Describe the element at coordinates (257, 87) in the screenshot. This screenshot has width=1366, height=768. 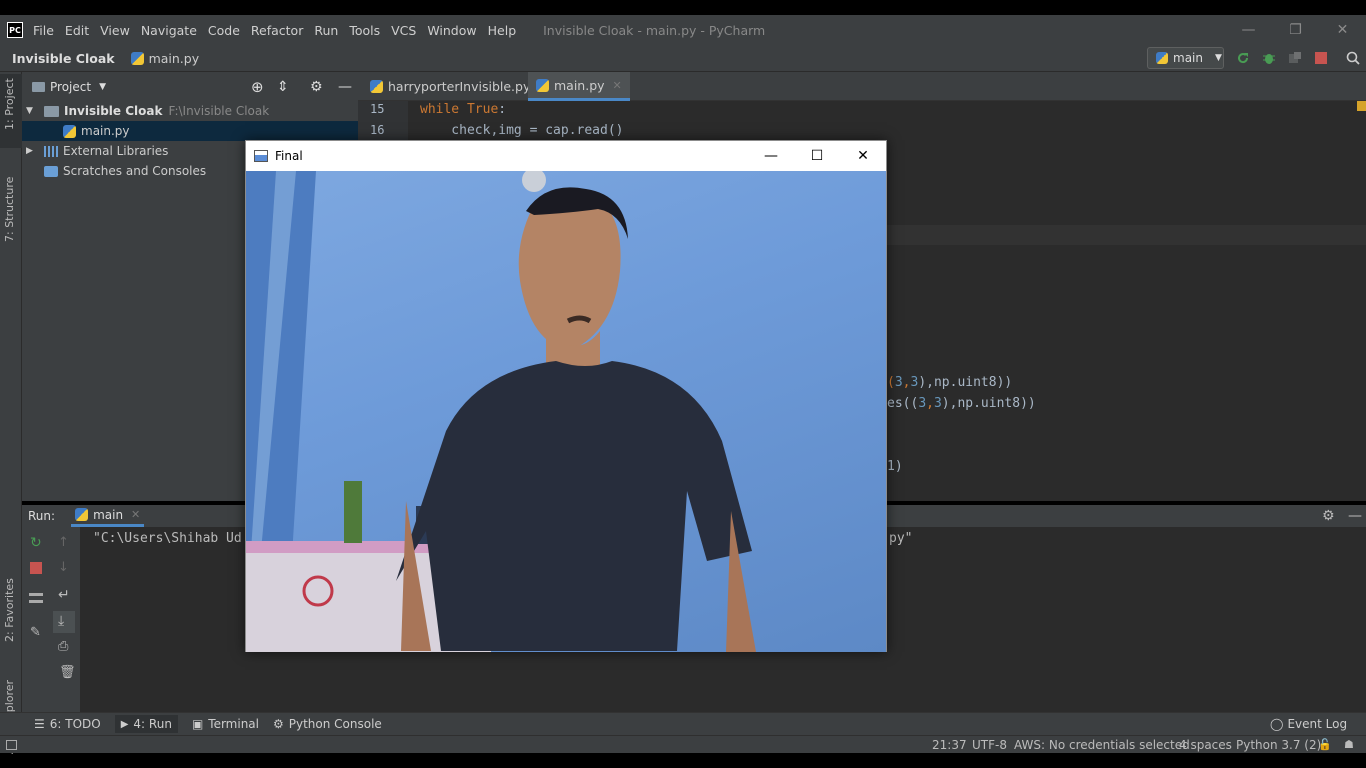
I see `locate-icon: ⊕` at that location.